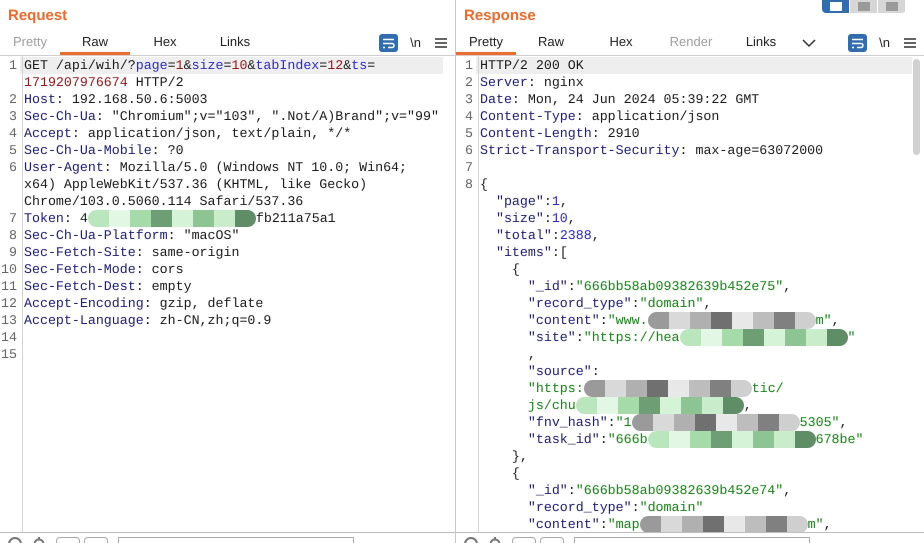 This screenshot has height=543, width=924. I want to click on line-number: 2, so click(469, 82).